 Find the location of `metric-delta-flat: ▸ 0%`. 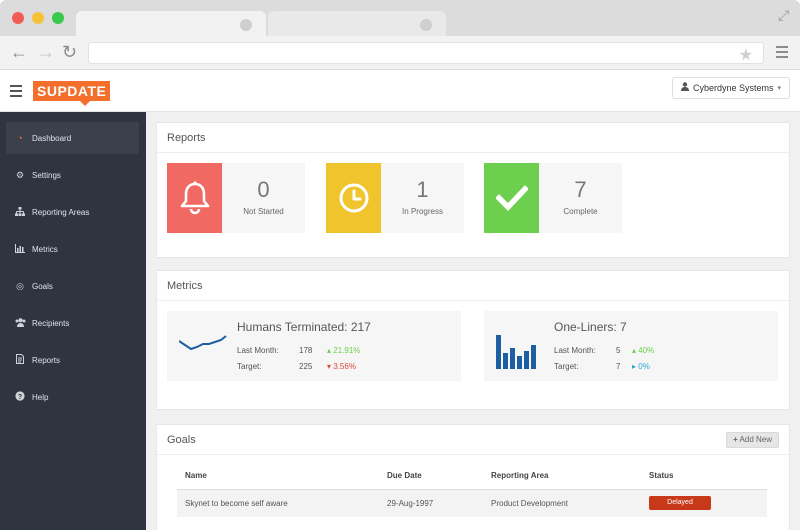

metric-delta-flat: ▸ 0% is located at coordinates (641, 366).